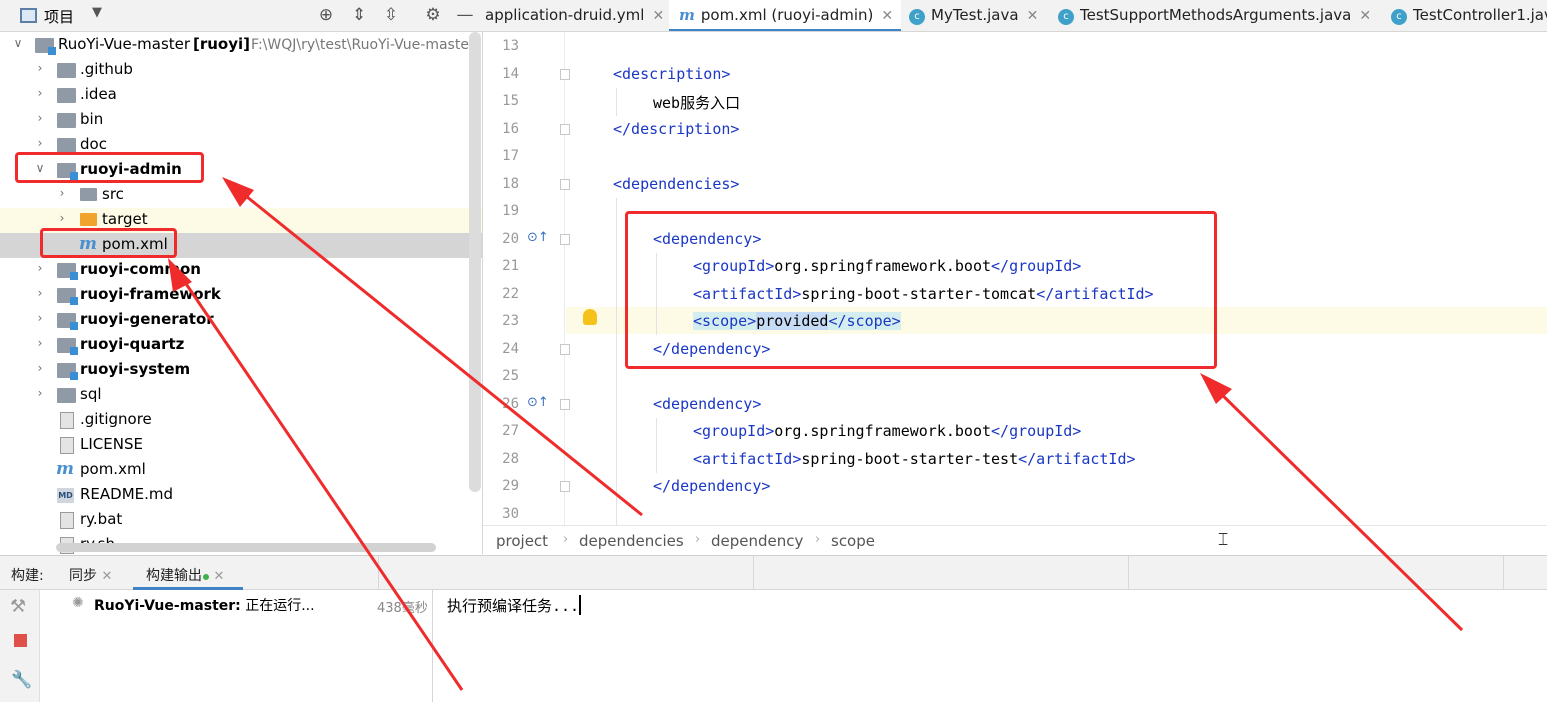 This screenshot has height=702, width=1547. I want to click on xml-tag: <description>, so click(672, 74).